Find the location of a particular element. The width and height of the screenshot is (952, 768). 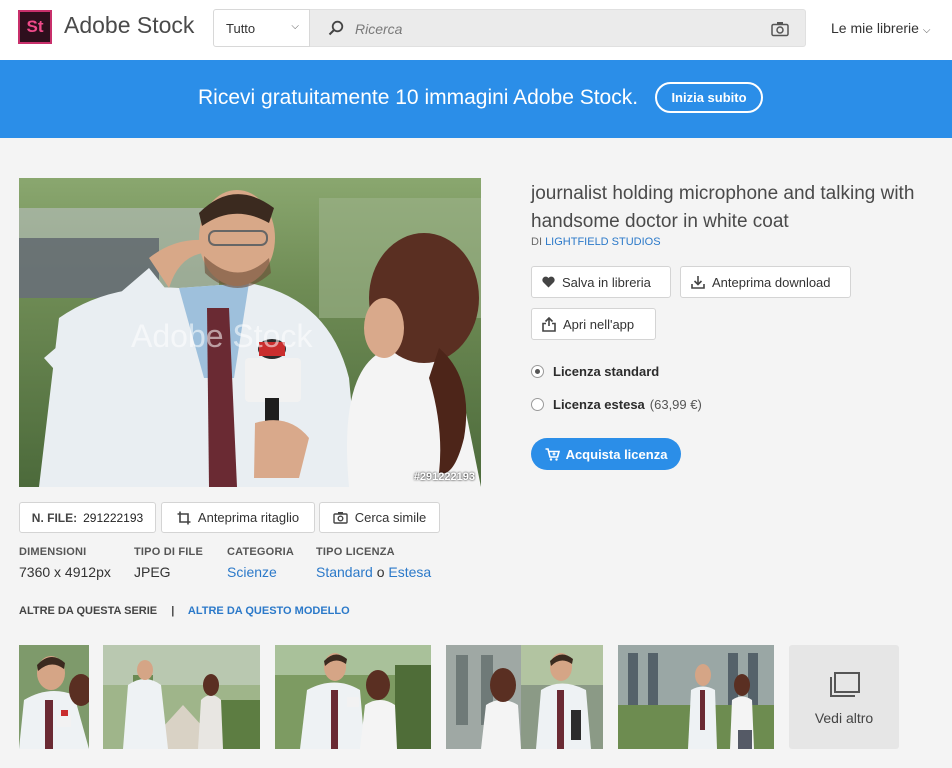

save-to-library-button: Salva in libreria is located at coordinates (601, 282).